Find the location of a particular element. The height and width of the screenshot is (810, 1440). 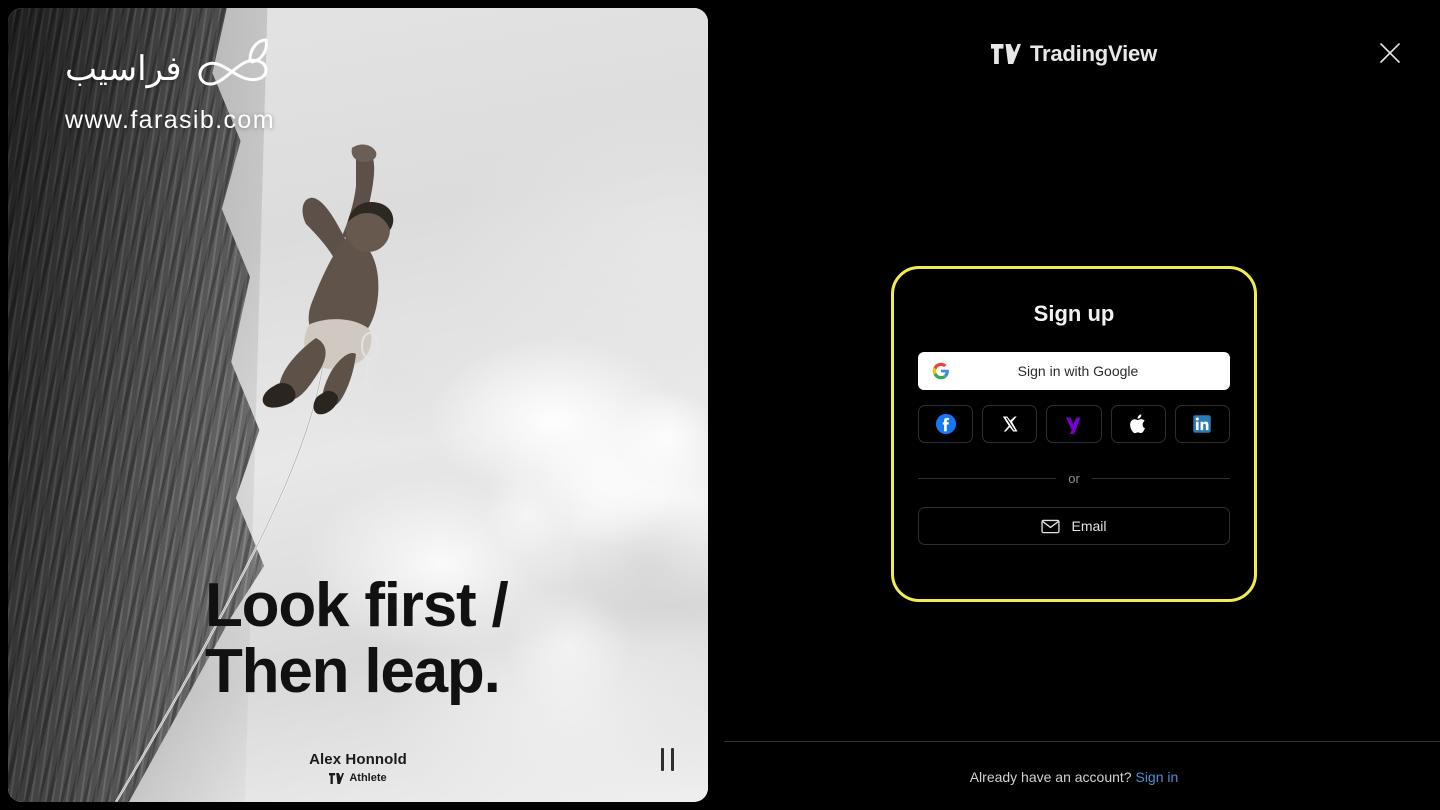

hero-headline: Look first / Then leap. is located at coordinates (357, 639).